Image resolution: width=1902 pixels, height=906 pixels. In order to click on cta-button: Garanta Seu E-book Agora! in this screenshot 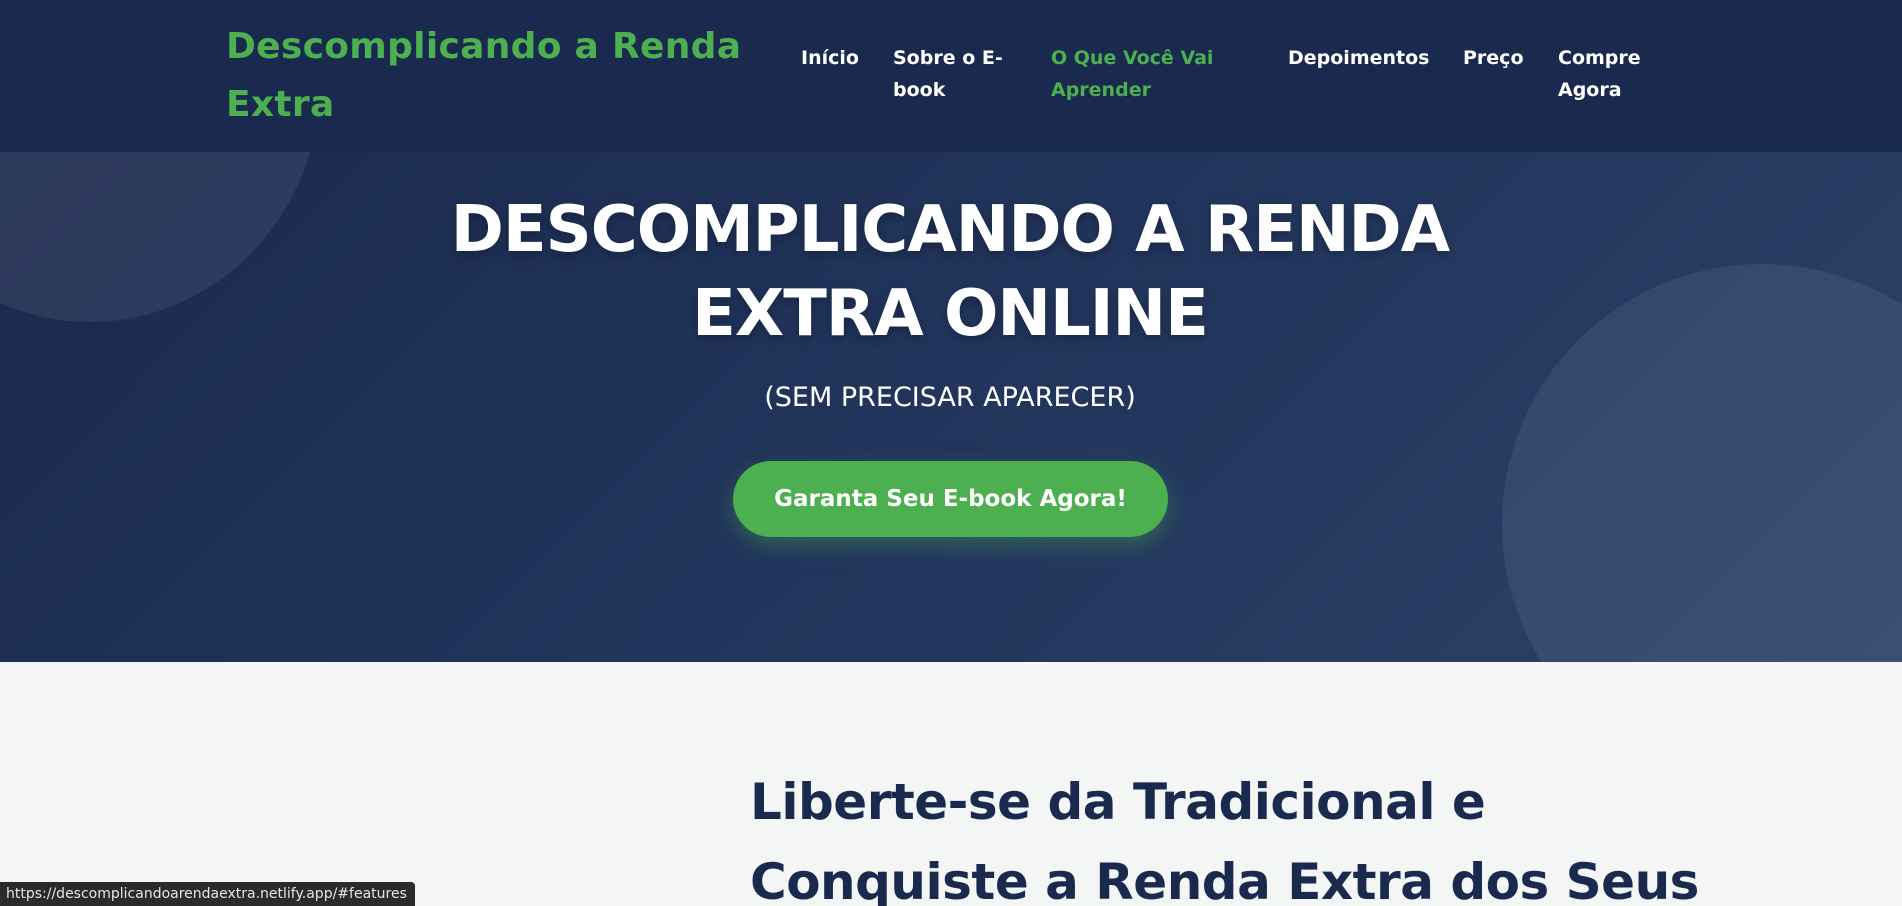, I will do `click(950, 499)`.